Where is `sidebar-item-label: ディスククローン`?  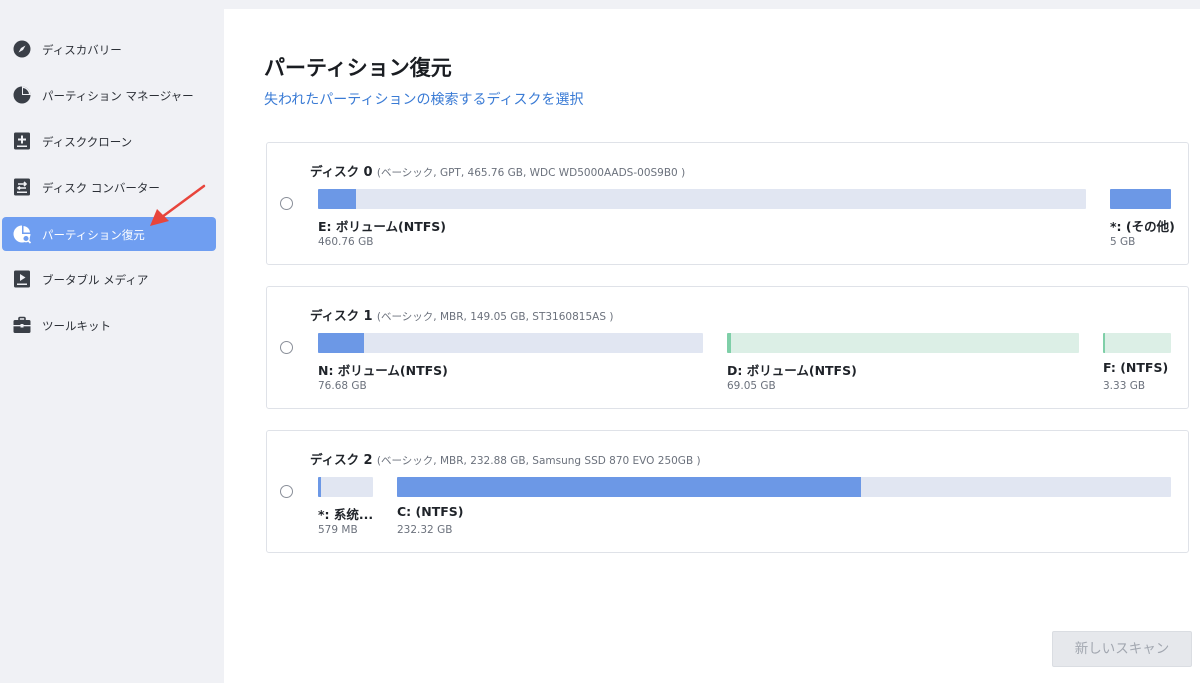 sidebar-item-label: ディスククローン is located at coordinates (87, 142).